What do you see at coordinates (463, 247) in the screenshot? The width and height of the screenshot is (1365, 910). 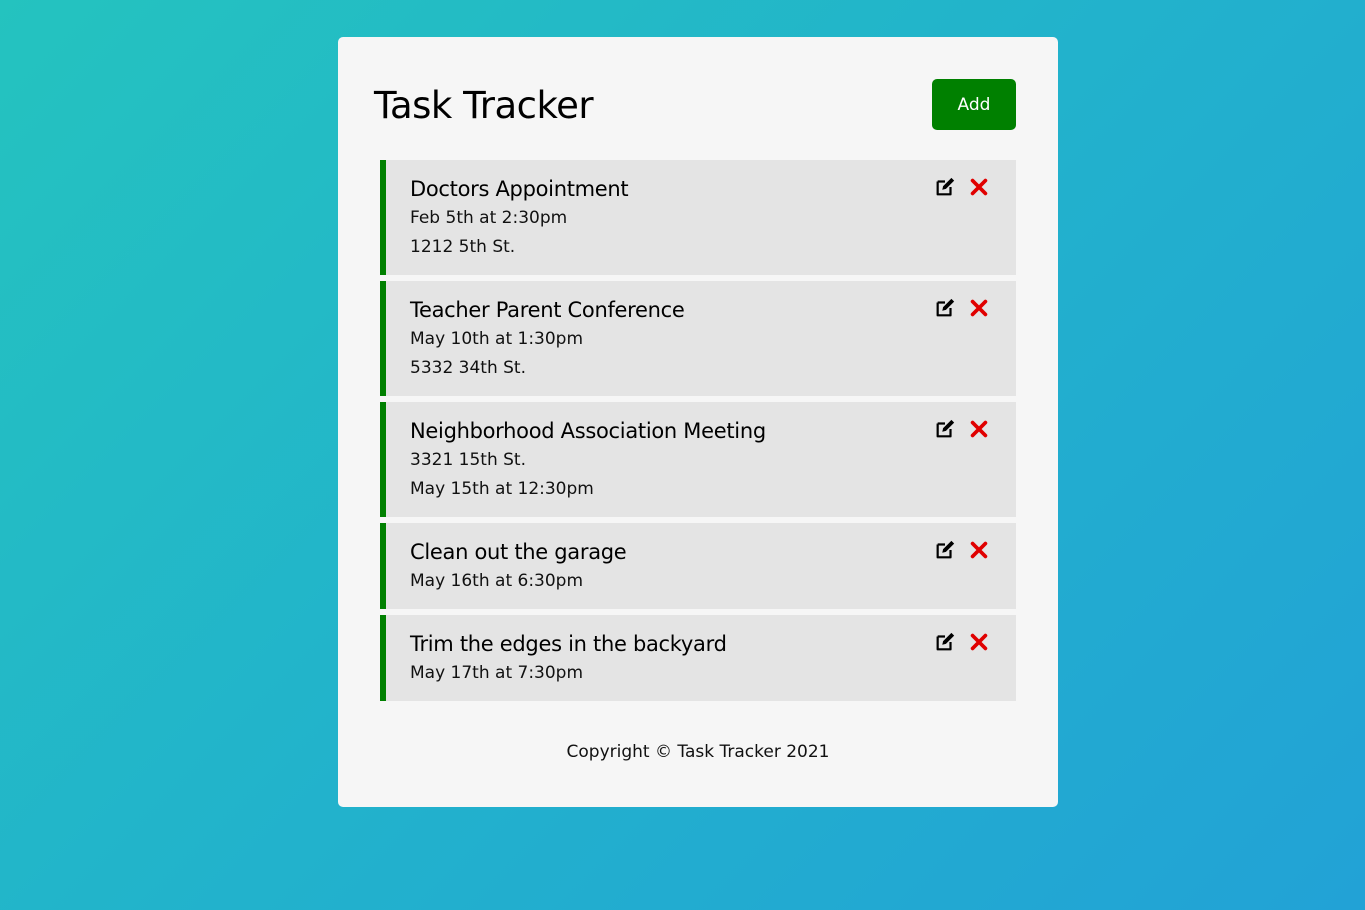 I see `task-detail: 1212 5th St.` at bounding box center [463, 247].